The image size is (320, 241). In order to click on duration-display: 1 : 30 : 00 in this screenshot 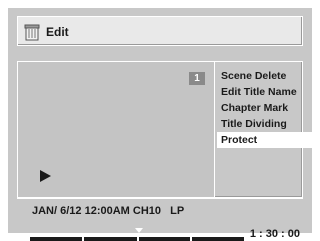, I will do `click(274, 234)`.